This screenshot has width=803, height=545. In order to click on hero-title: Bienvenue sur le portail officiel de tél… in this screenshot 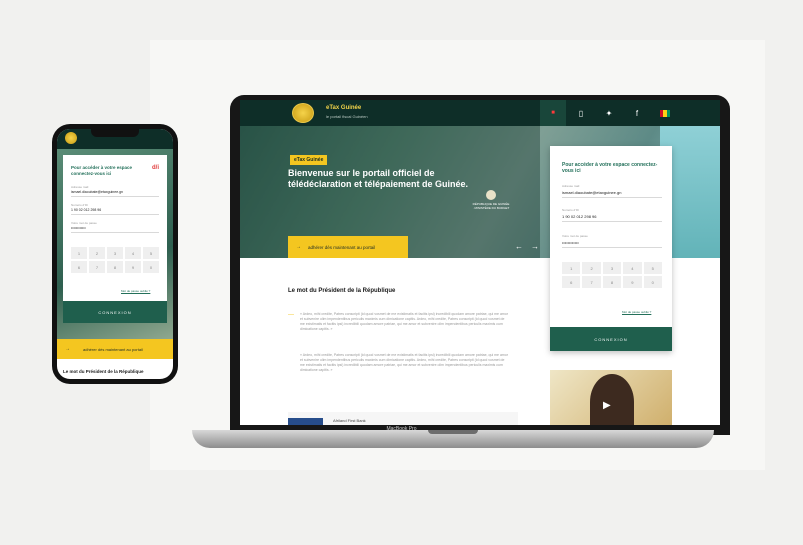, I will do `click(378, 178)`.